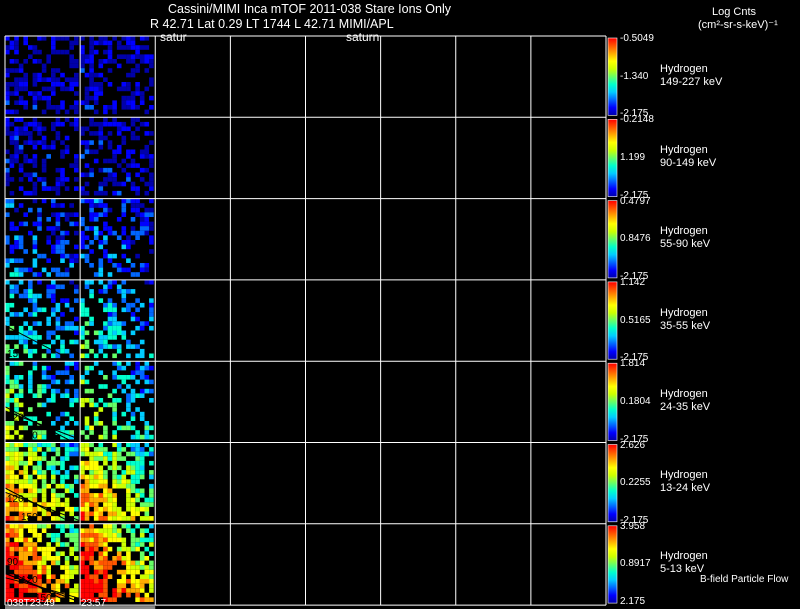 This screenshot has height=609, width=800. Describe the element at coordinates (612, 320) in the screenshot. I see `colorbar` at that location.